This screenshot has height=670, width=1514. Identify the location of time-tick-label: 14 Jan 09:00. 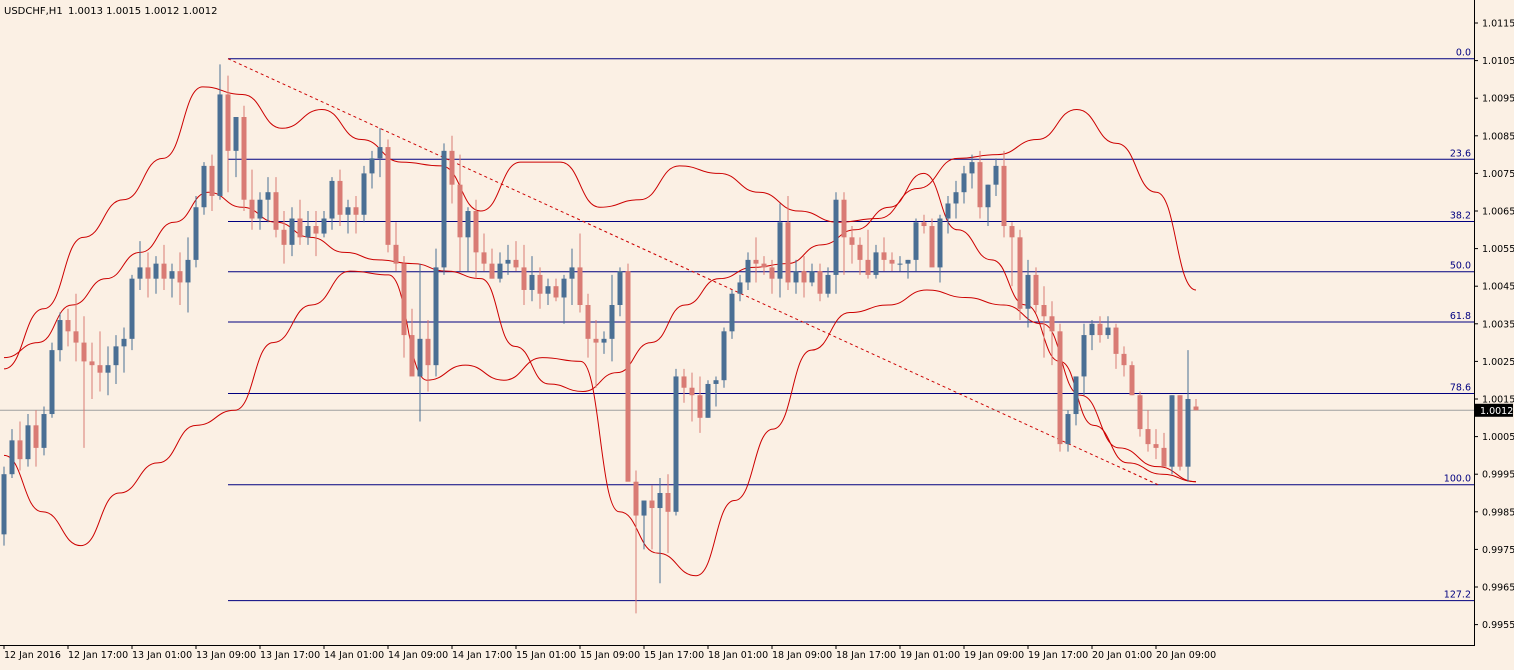
(418, 655).